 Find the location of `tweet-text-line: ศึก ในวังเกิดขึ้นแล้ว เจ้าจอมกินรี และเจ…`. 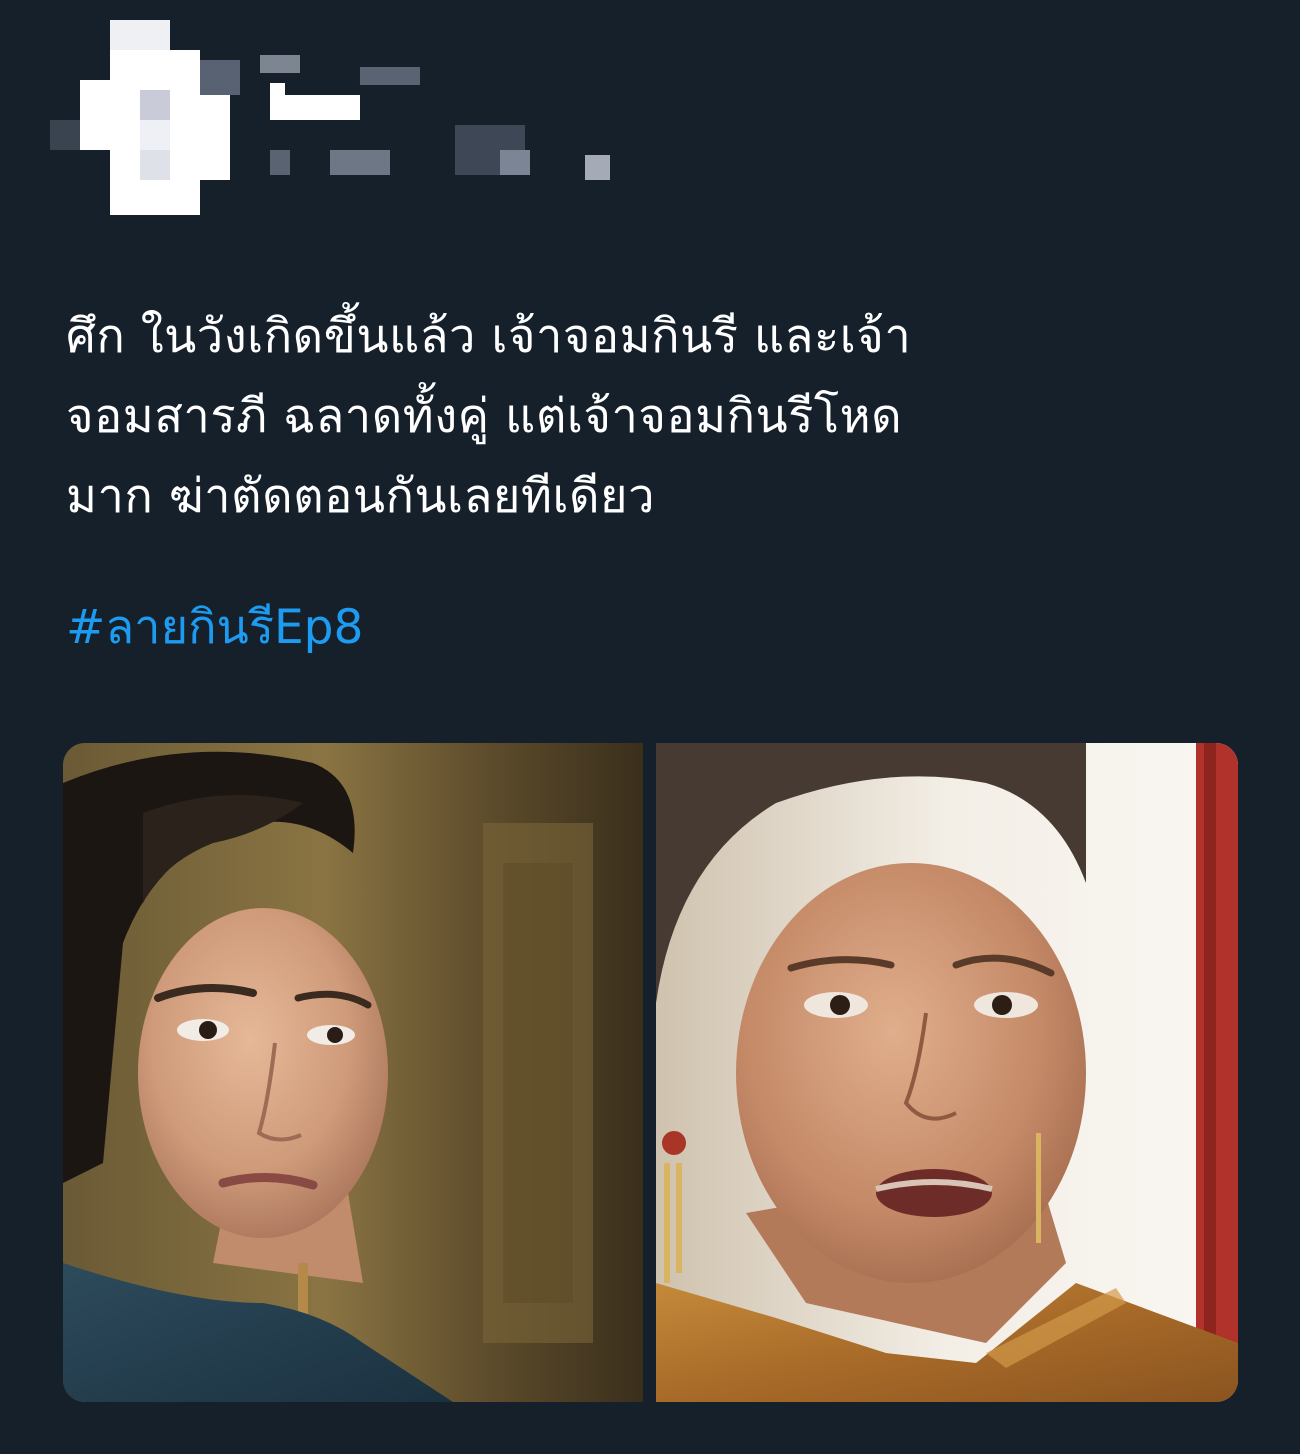

tweet-text-line: ศึก ในวังเกิดขึ้นแล้ว เจ้าจอมกินรี และเจ… is located at coordinates (489, 336).